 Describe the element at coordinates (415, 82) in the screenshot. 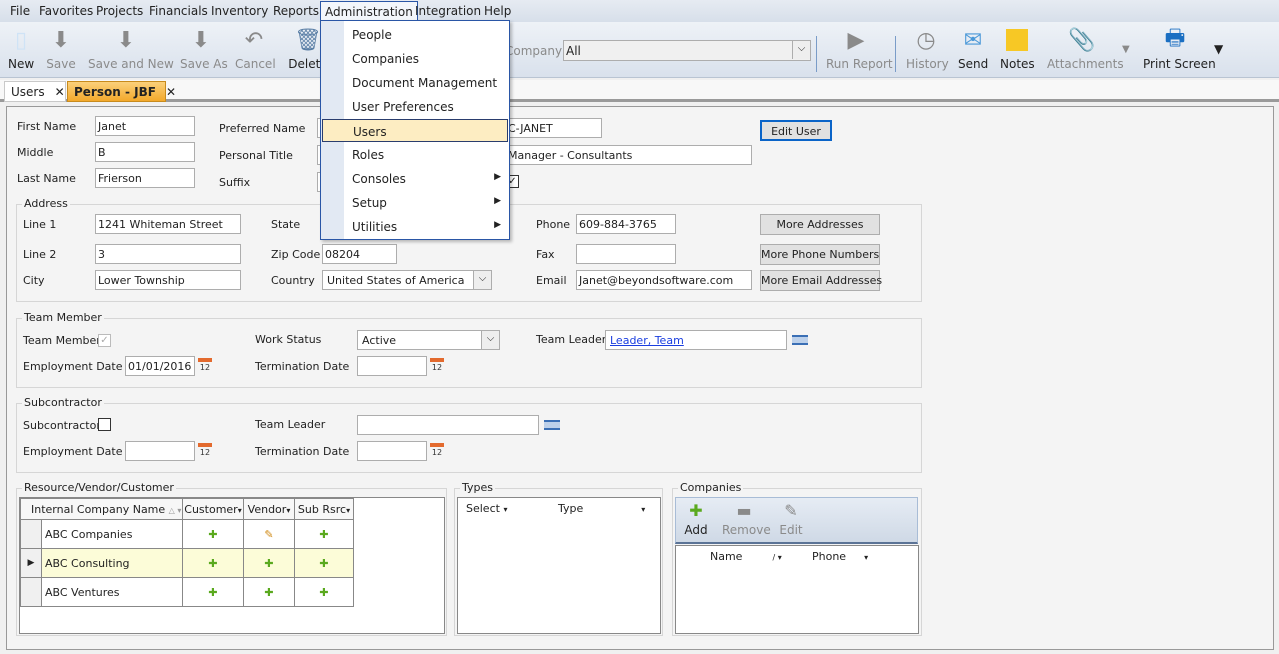

I see `menu-item-document-management: Document Management` at that location.